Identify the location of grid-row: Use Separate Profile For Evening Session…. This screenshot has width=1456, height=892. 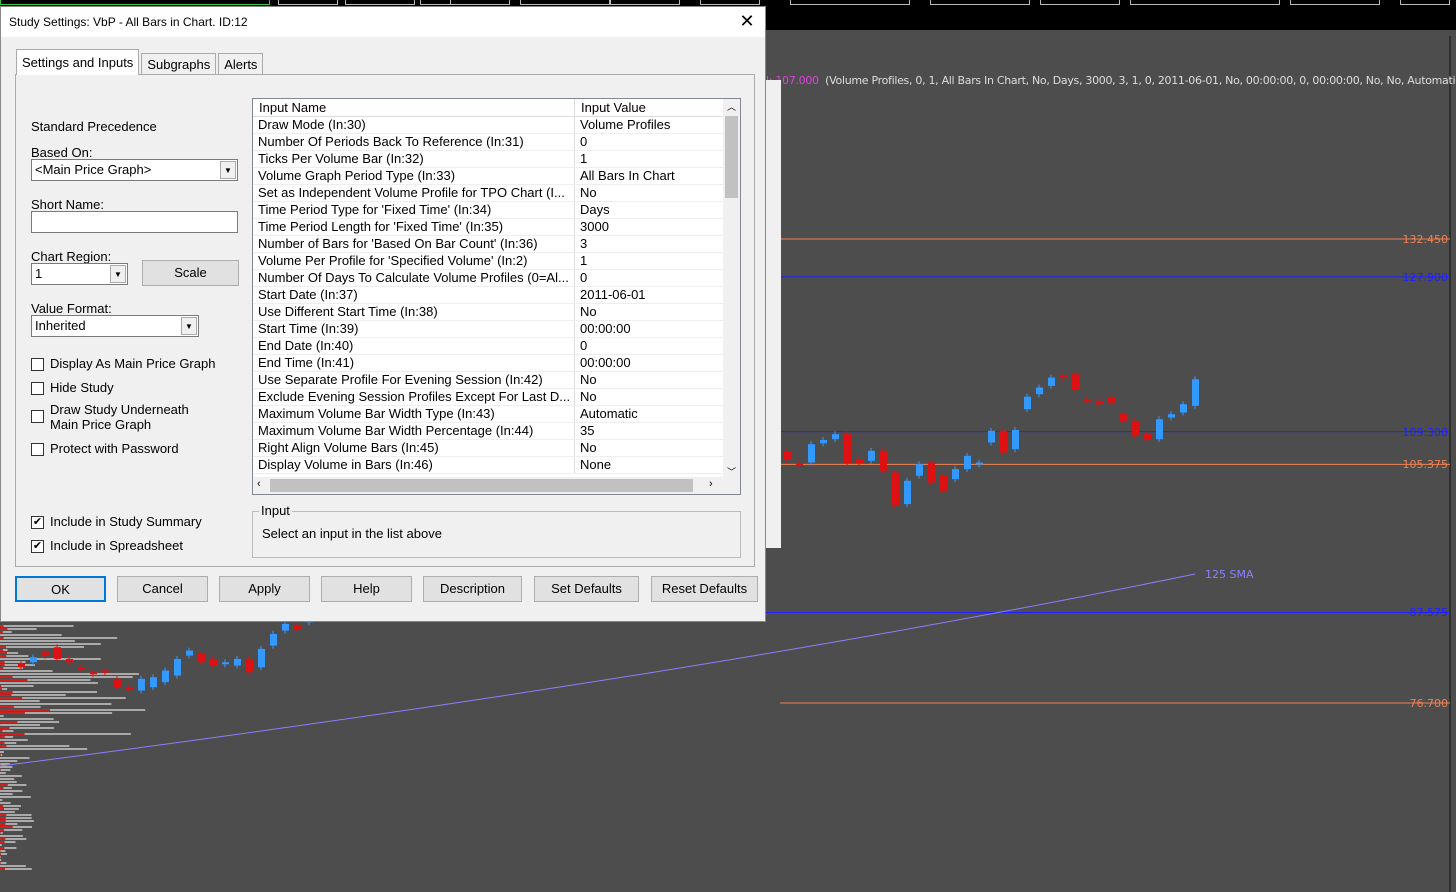
(496, 380).